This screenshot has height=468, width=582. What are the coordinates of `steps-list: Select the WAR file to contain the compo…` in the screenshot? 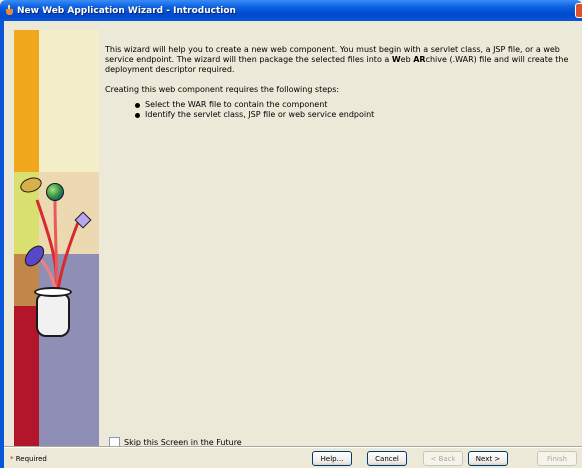 It's located at (355, 110).